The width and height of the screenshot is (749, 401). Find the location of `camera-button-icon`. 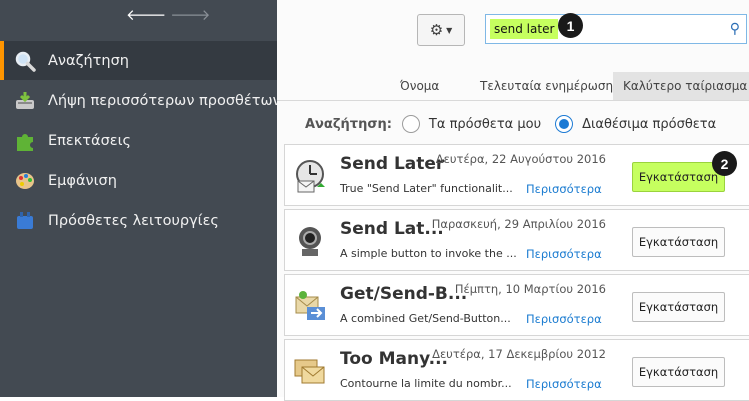

camera-button-icon is located at coordinates (310, 241).